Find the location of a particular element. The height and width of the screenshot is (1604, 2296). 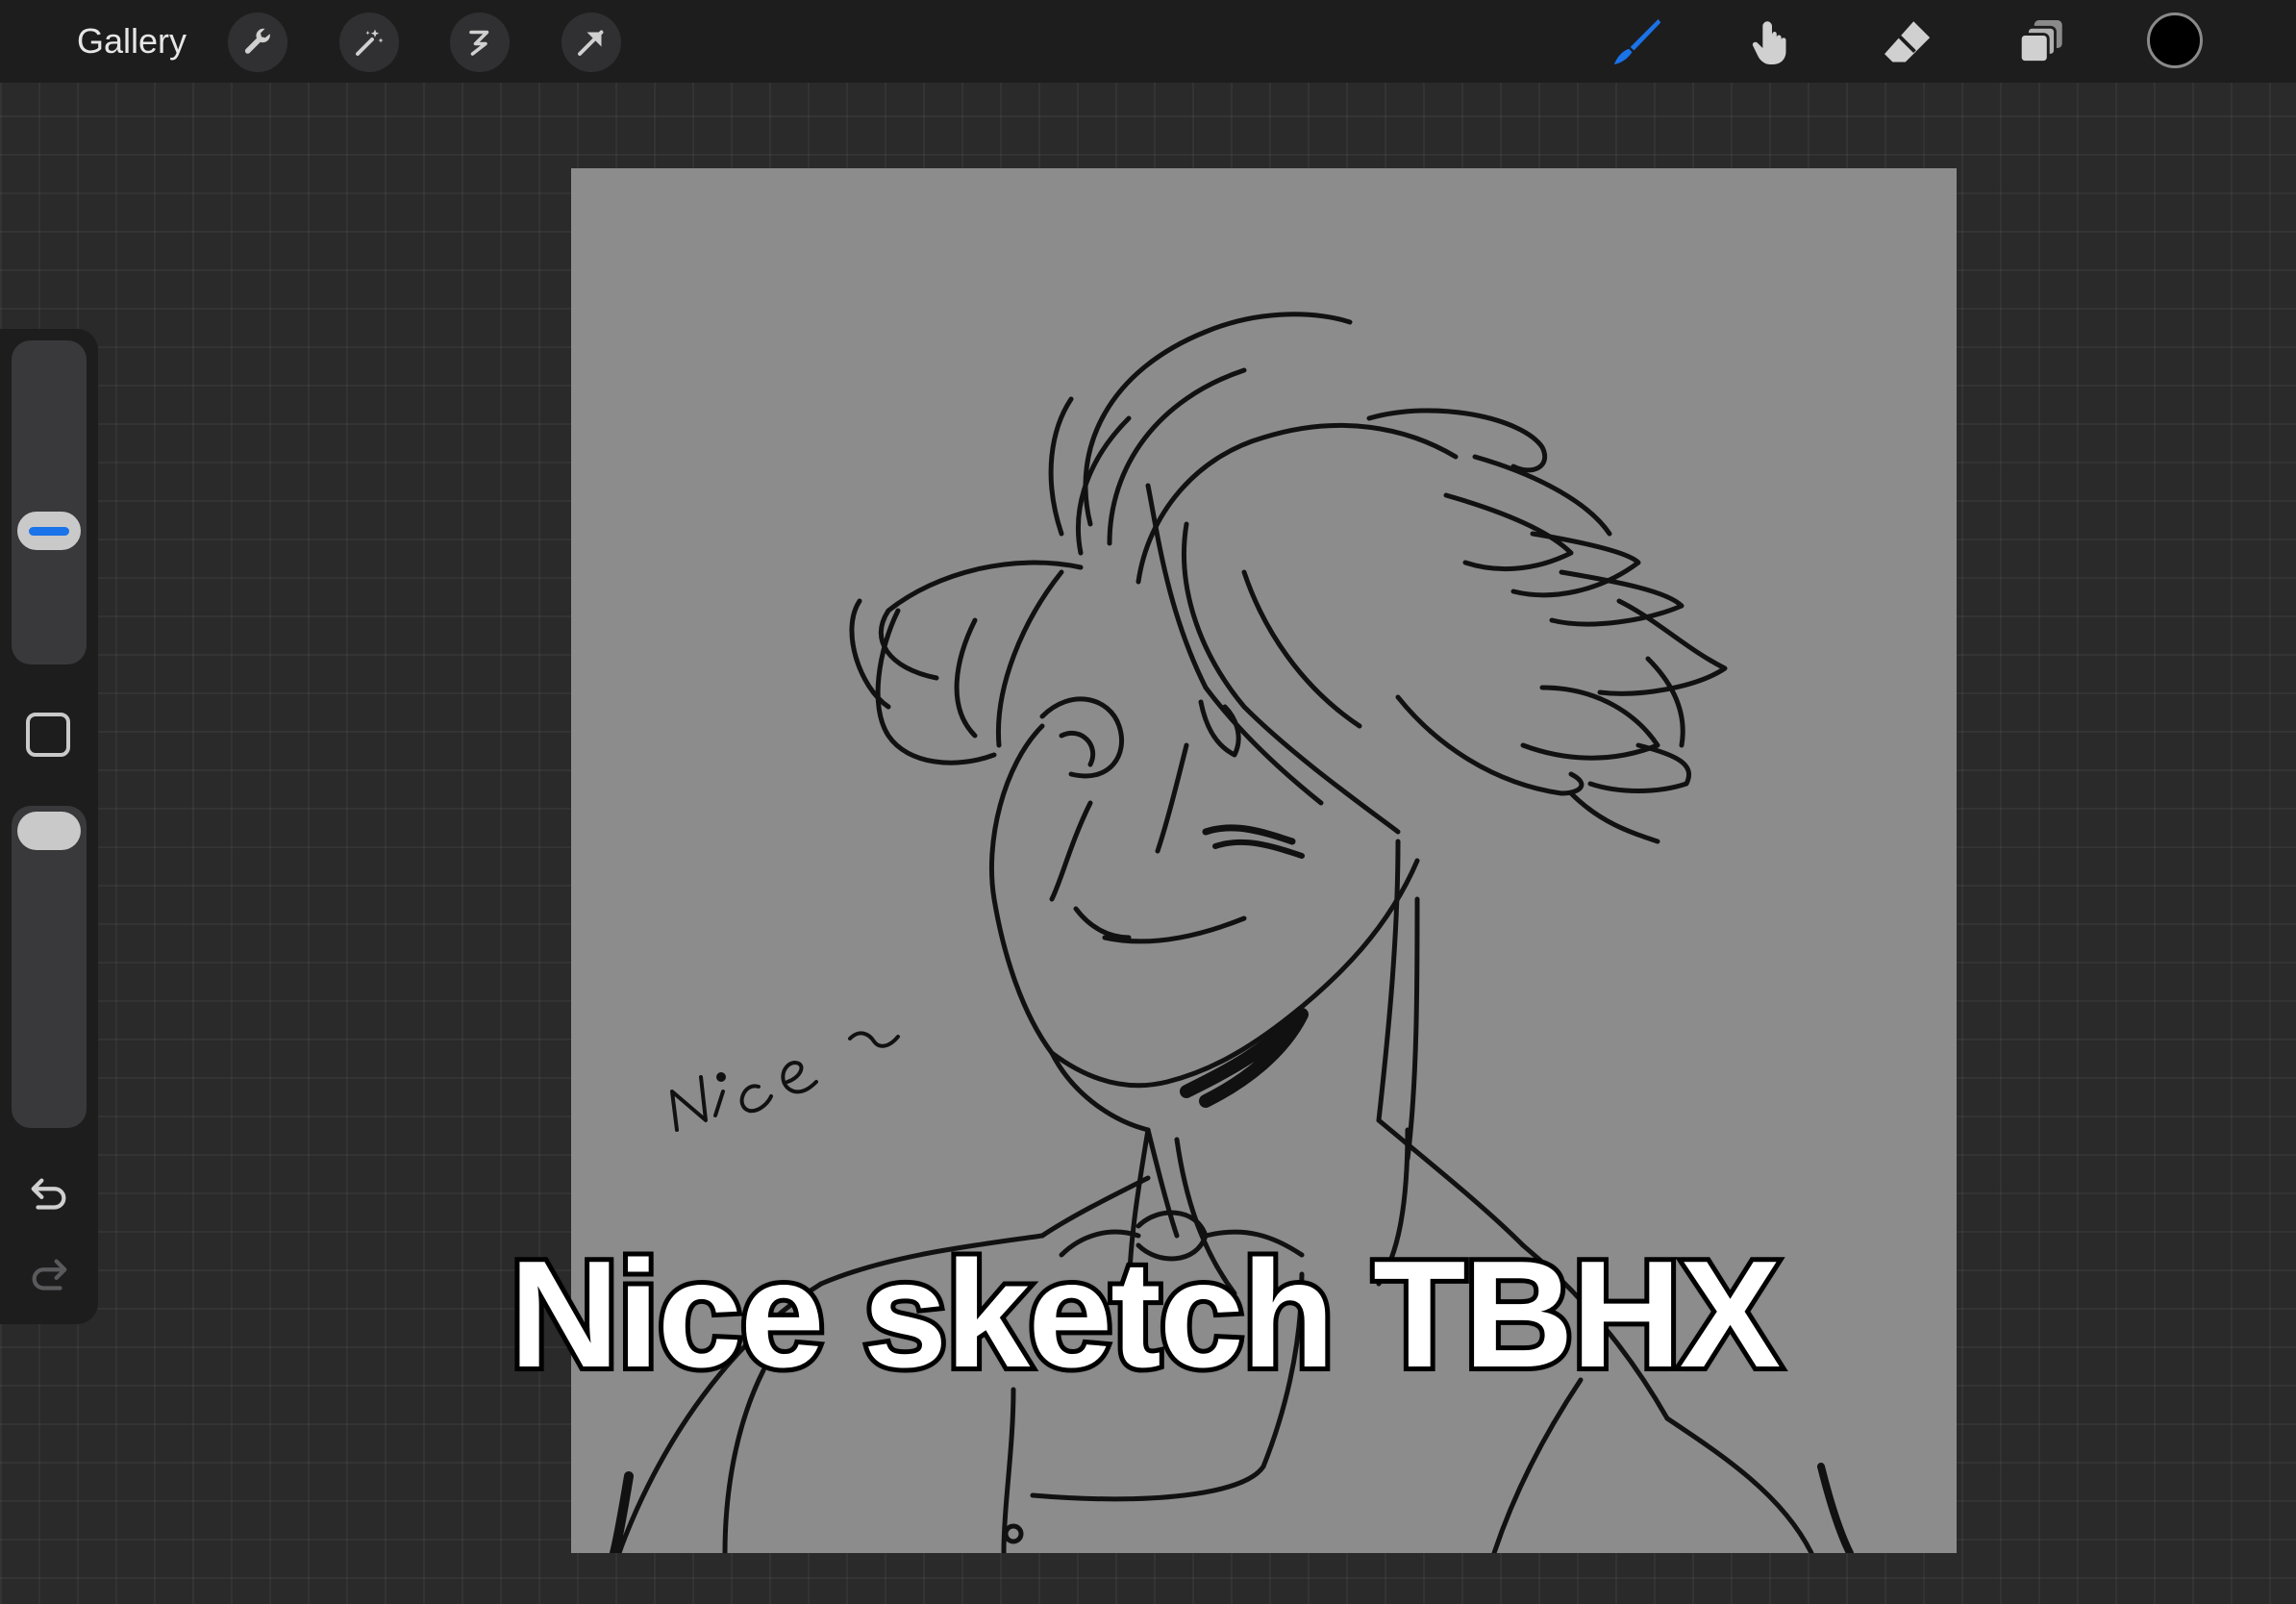

video-caption: Nice sketch TBHX is located at coordinates (1145, 1314).